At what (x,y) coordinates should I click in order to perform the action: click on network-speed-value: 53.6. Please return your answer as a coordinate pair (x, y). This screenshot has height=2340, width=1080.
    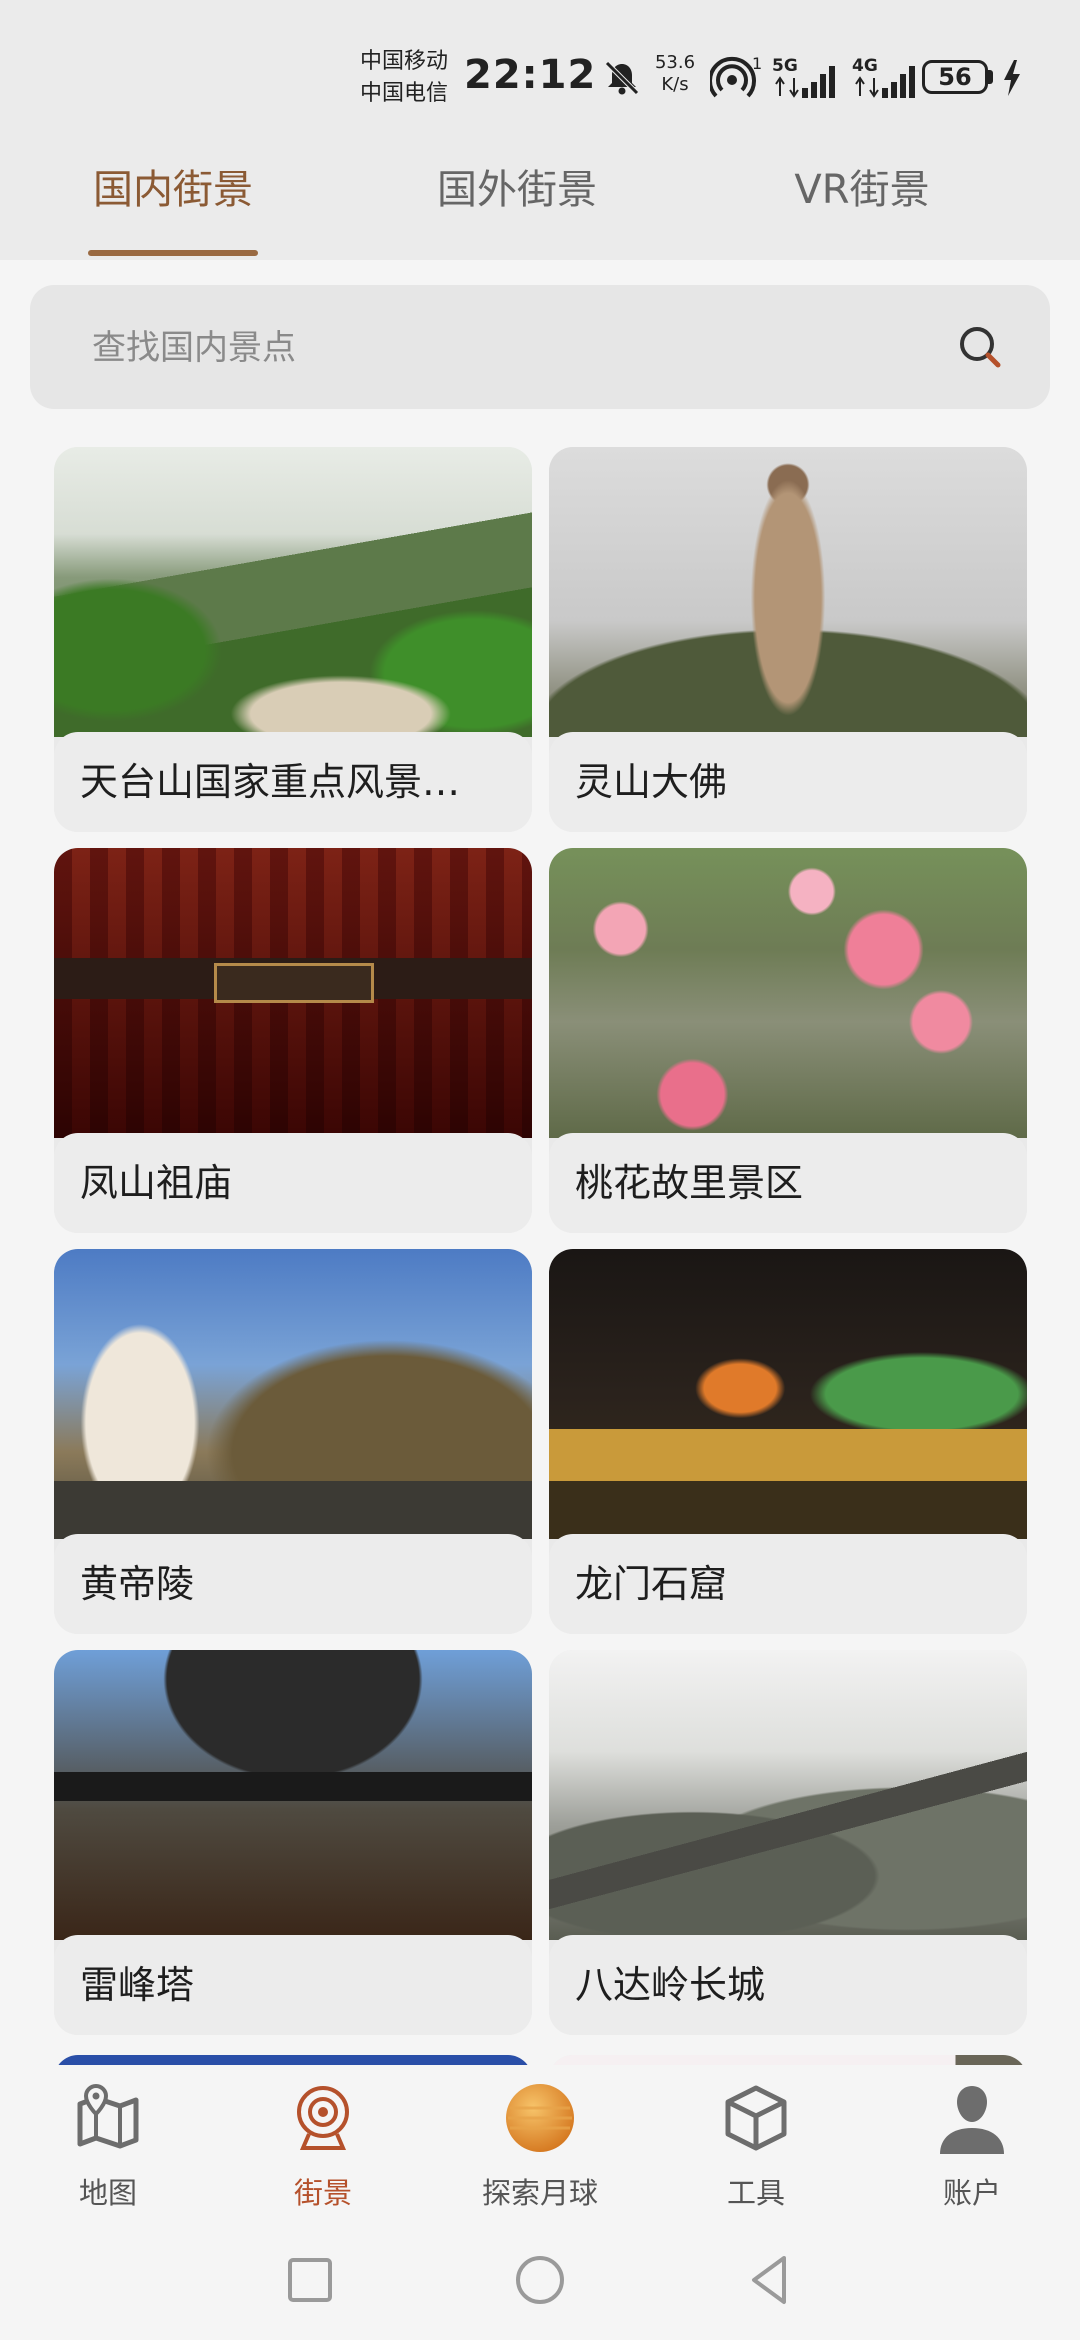
    Looking at the image, I should click on (675, 62).